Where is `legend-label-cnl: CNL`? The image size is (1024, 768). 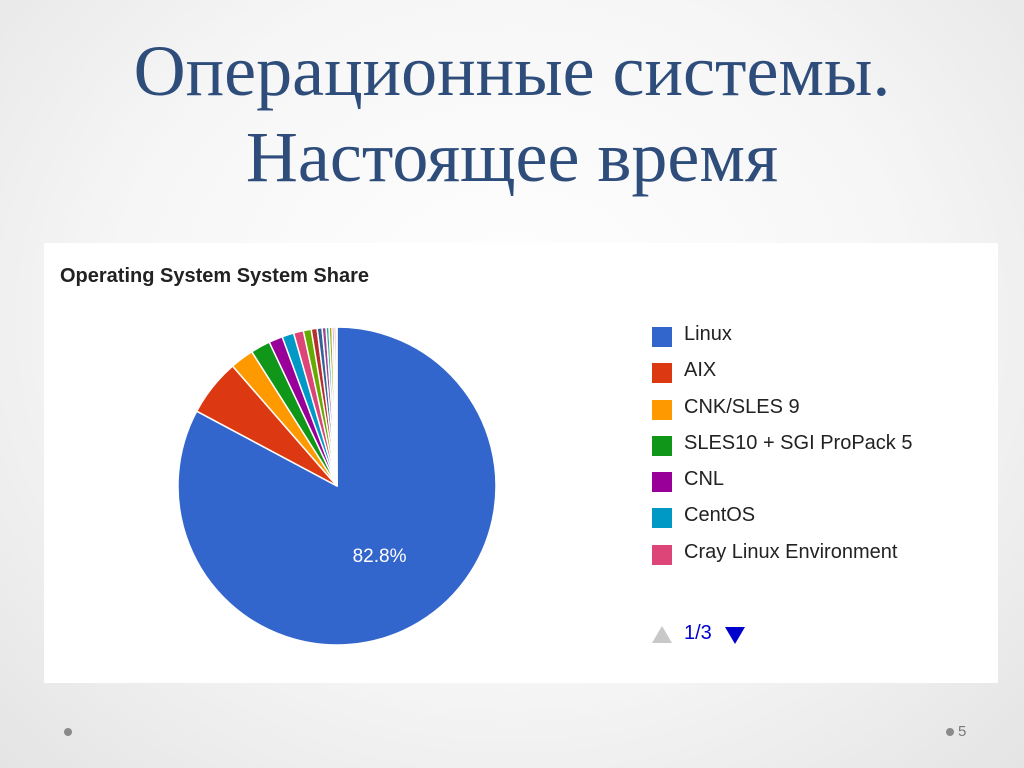 legend-label-cnl: CNL is located at coordinates (704, 479).